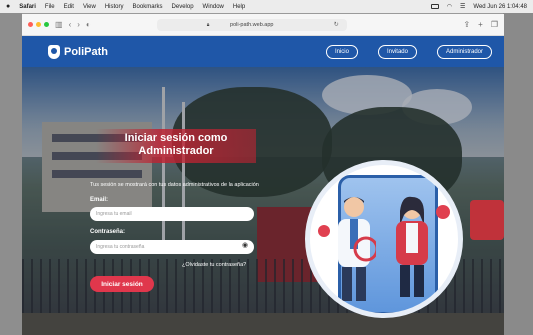 Image resolution: width=533 pixels, height=335 pixels. What do you see at coordinates (27, 7) in the screenshot?
I see `menu-safari: Safari` at bounding box center [27, 7].